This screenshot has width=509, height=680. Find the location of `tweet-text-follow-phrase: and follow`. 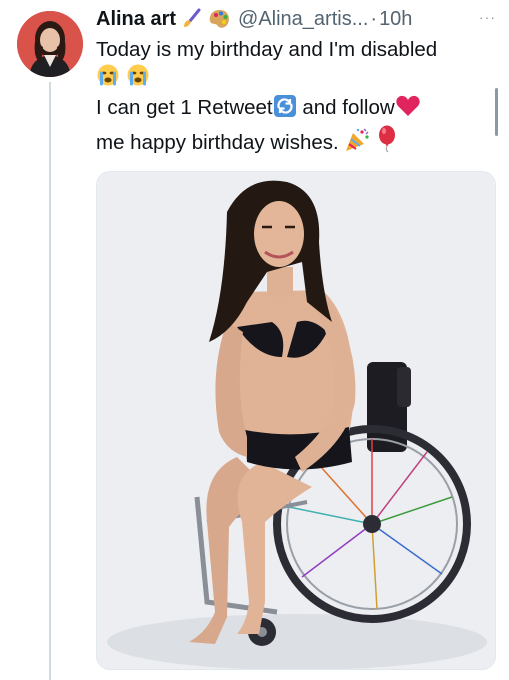

tweet-text-follow-phrase: and follow is located at coordinates (348, 107).